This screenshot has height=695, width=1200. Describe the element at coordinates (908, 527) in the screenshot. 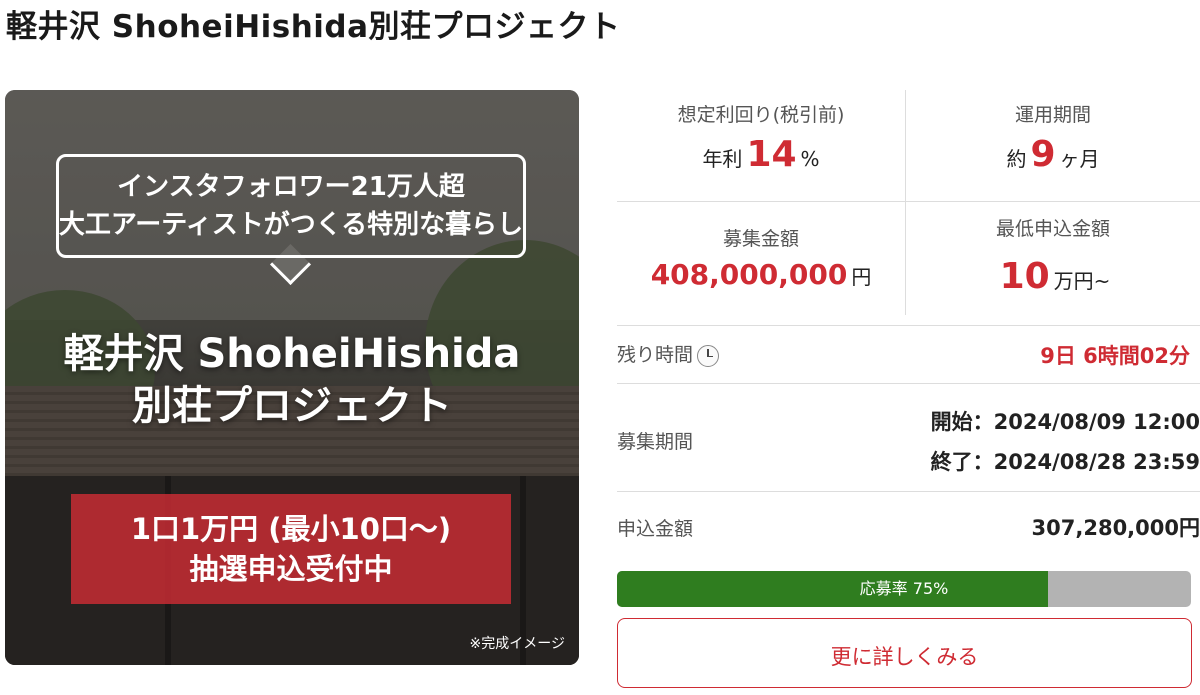

I see `applied-amount-row: 申込金額 307,280,000円` at that location.